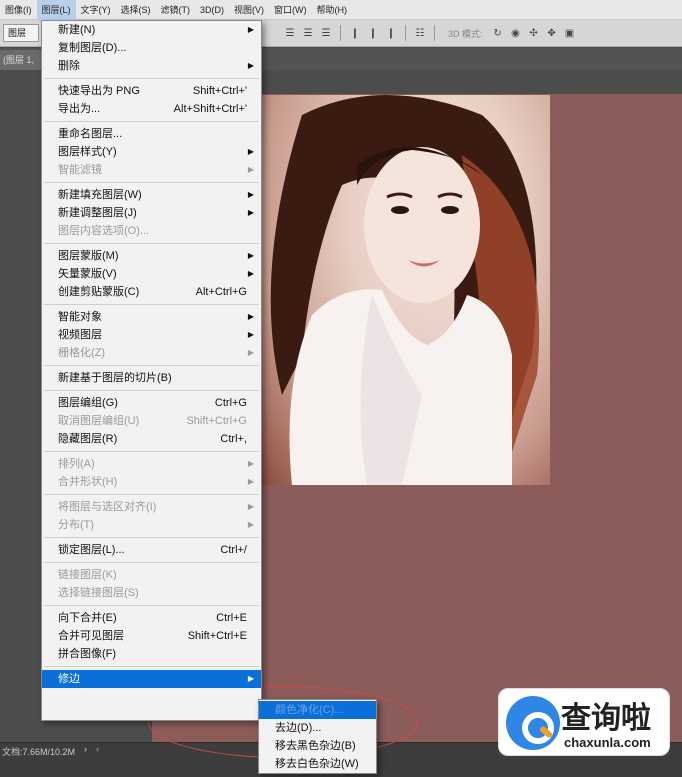 The width and height of the screenshot is (682, 777). I want to click on menu-item: 链接图层(K), so click(151, 575).